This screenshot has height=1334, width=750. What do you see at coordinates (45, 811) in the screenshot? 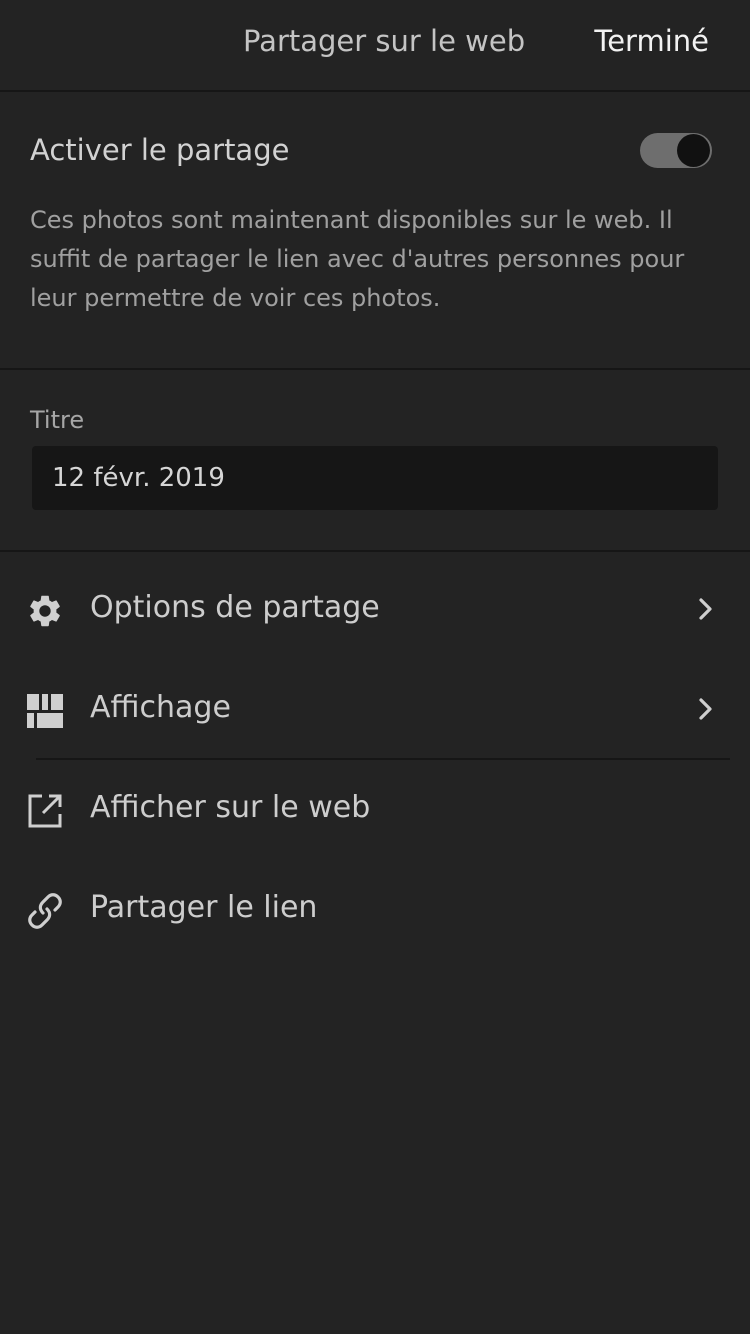
I see `external-link-icon` at bounding box center [45, 811].